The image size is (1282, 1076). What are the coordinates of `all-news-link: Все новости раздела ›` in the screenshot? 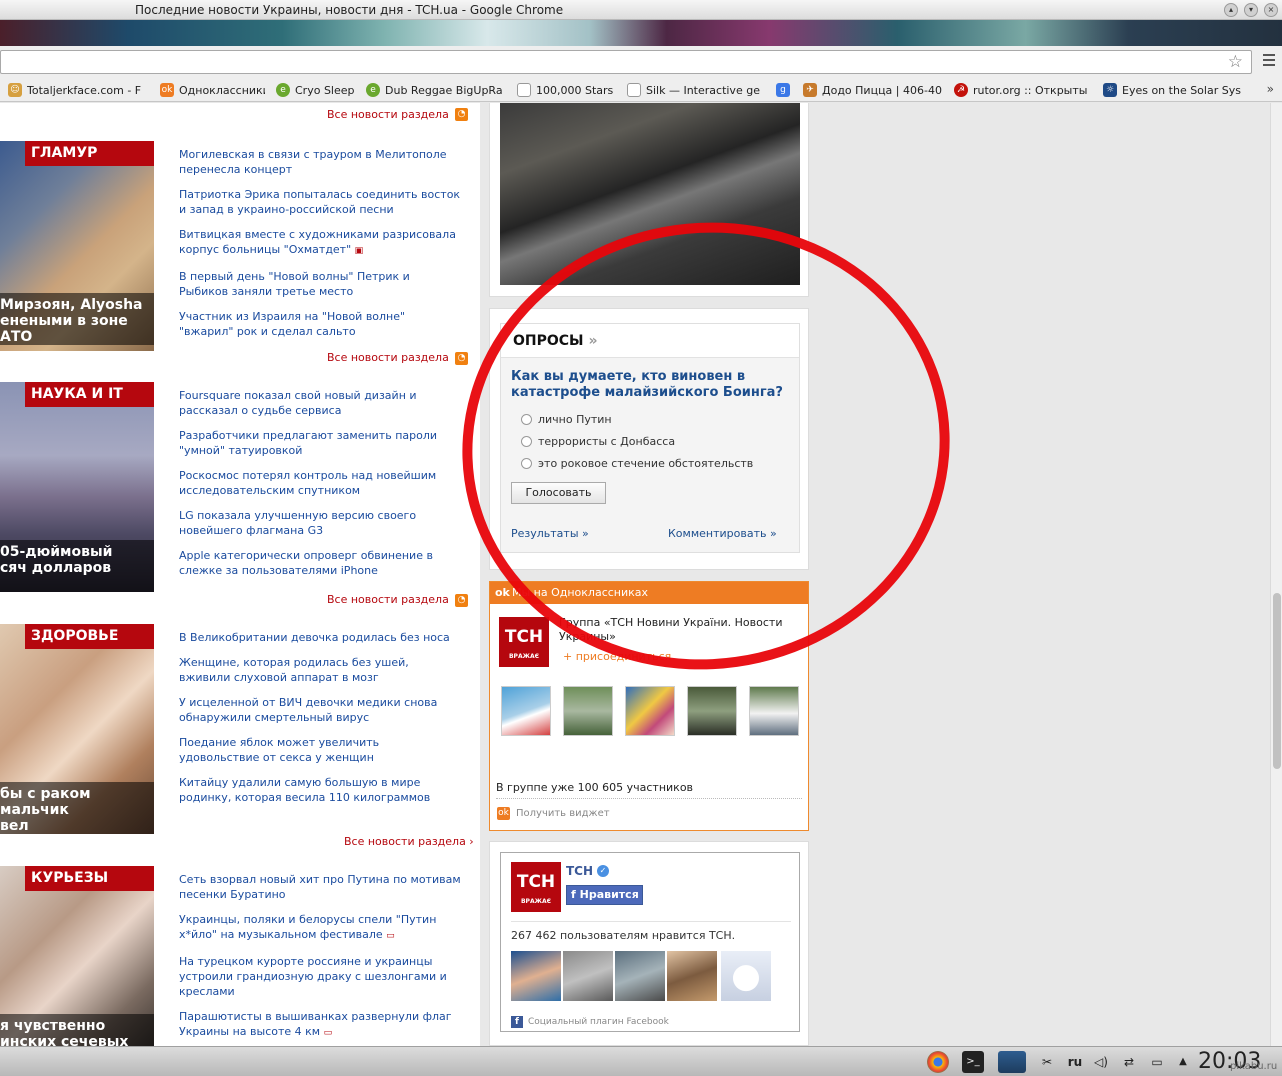 It's located at (409, 841).